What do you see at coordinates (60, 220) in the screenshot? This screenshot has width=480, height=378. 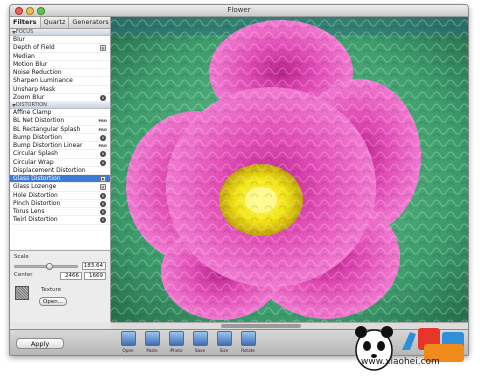 I see `filter-item: Twirl Distortion ✕` at bounding box center [60, 220].